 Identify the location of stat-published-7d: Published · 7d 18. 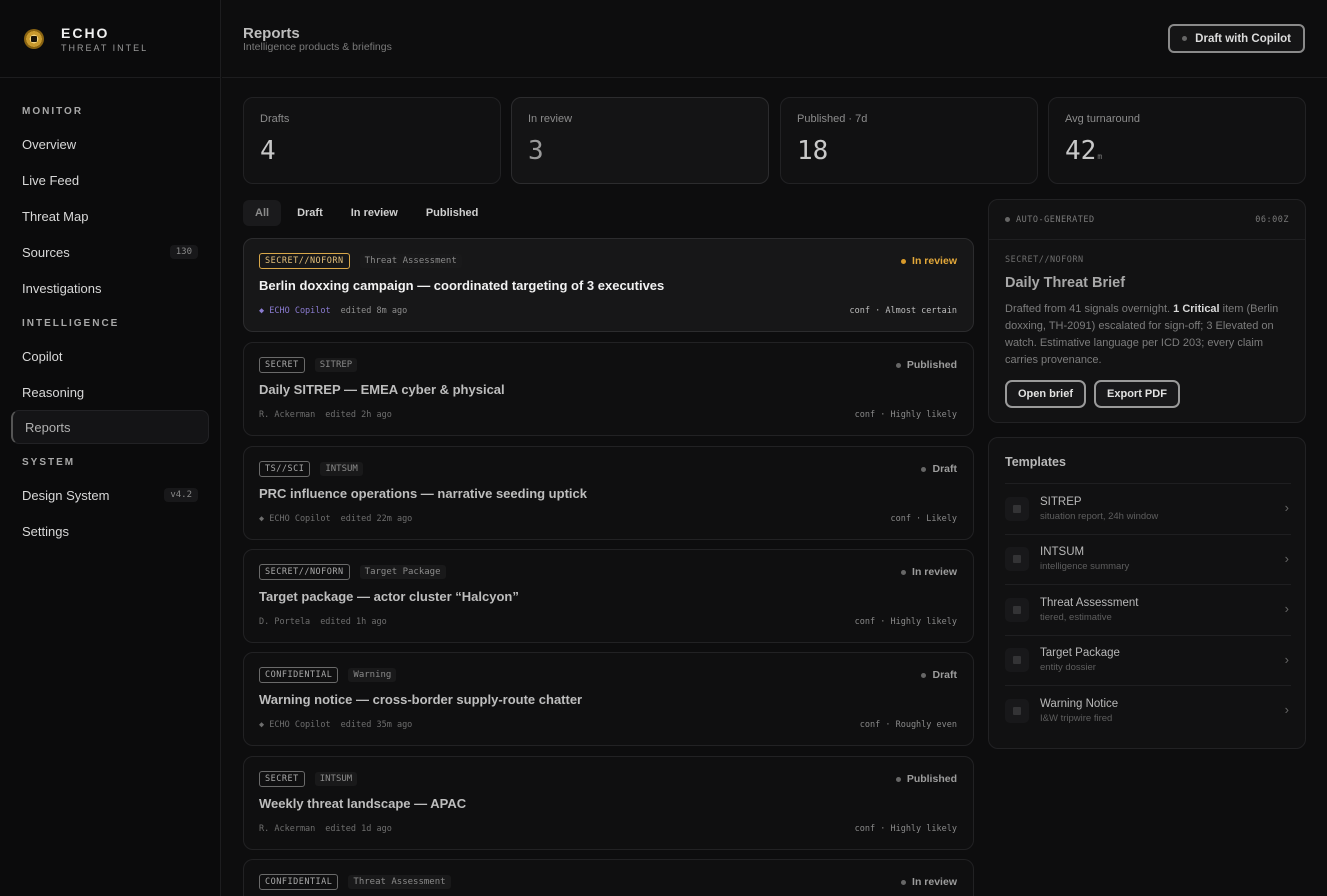
(909, 140).